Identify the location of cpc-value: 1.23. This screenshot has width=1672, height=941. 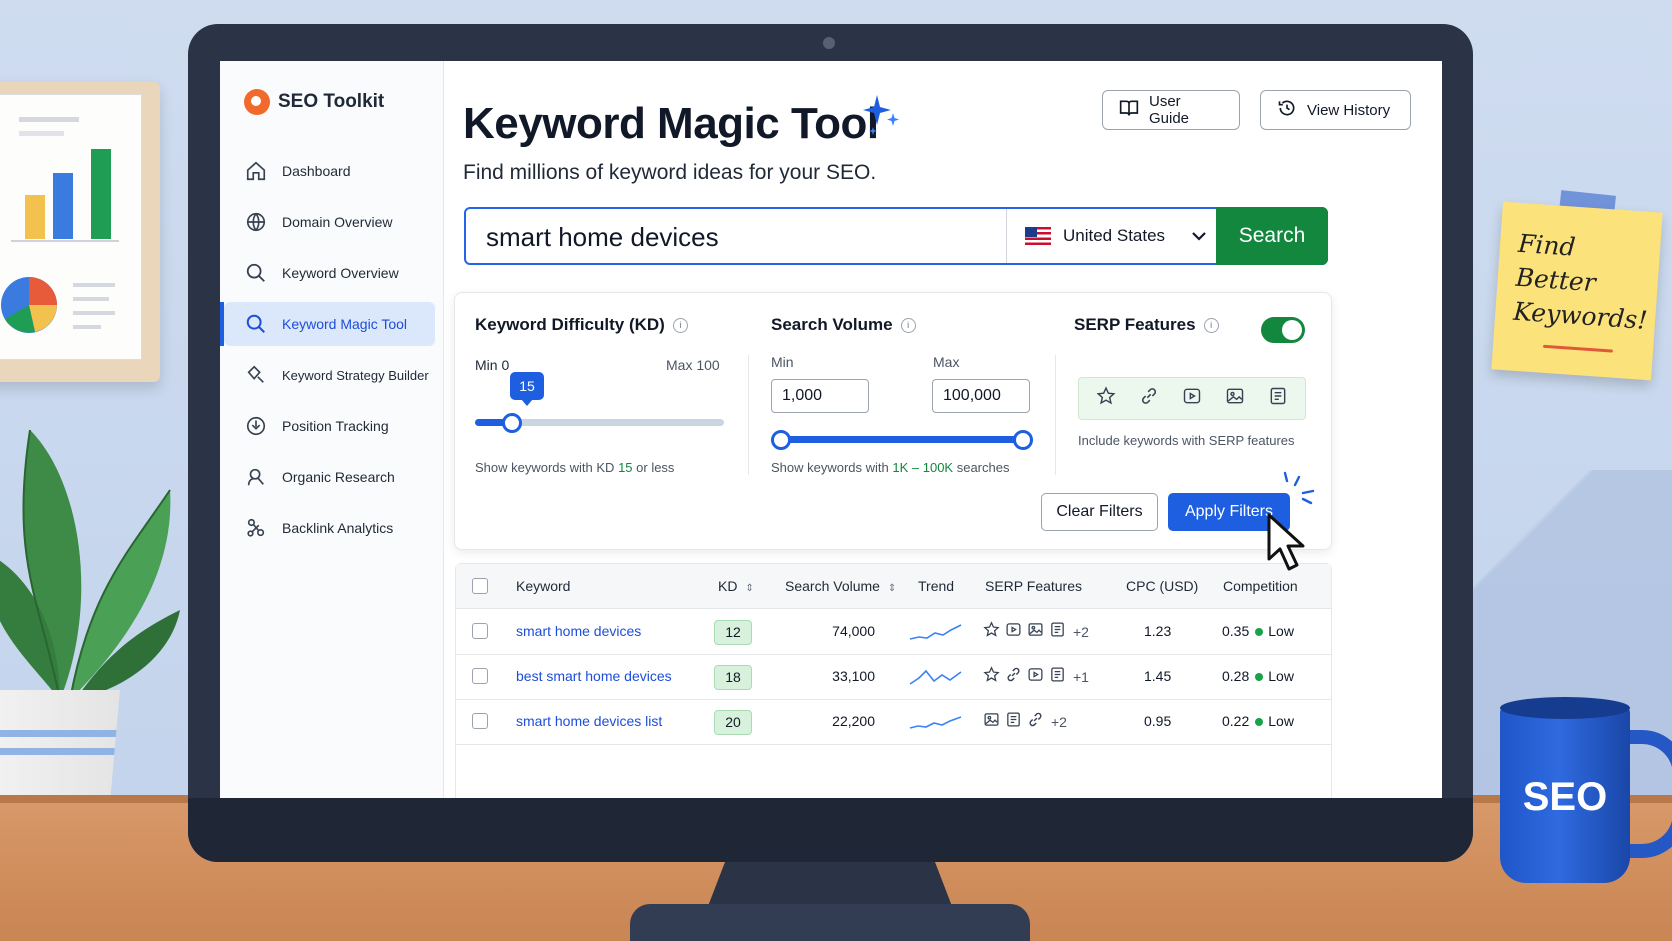
(1158, 631).